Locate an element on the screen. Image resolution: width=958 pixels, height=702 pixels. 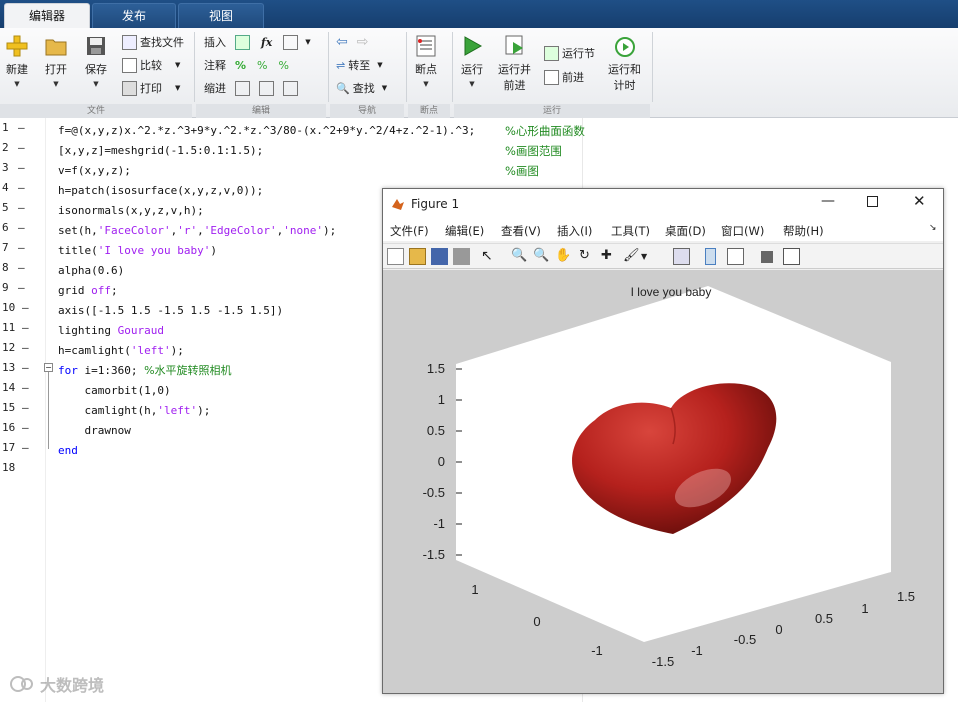
maximize-button is located at coordinates (872, 201).